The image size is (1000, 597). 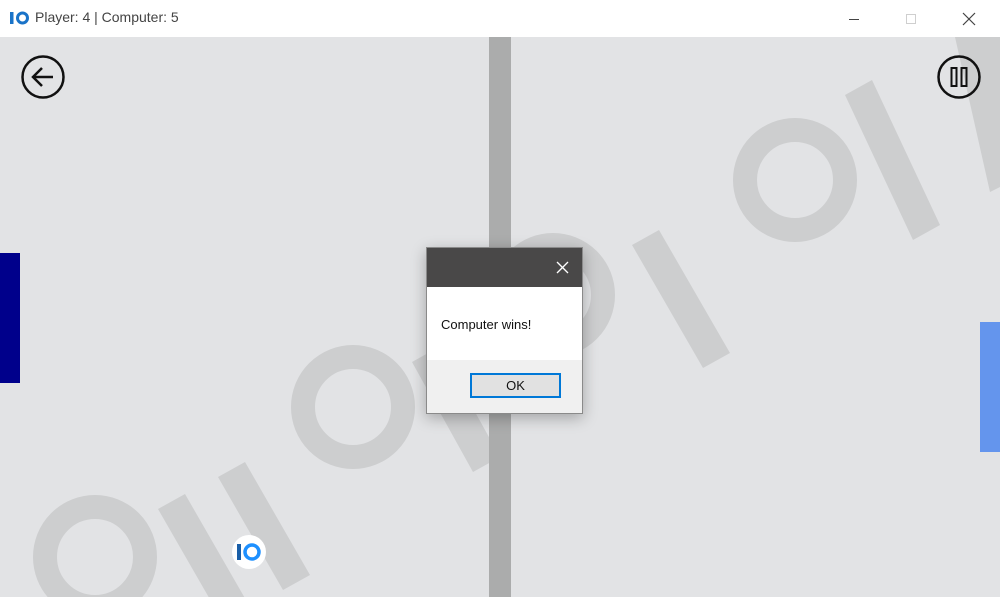 I want to click on pause-button, so click(x=959, y=77).